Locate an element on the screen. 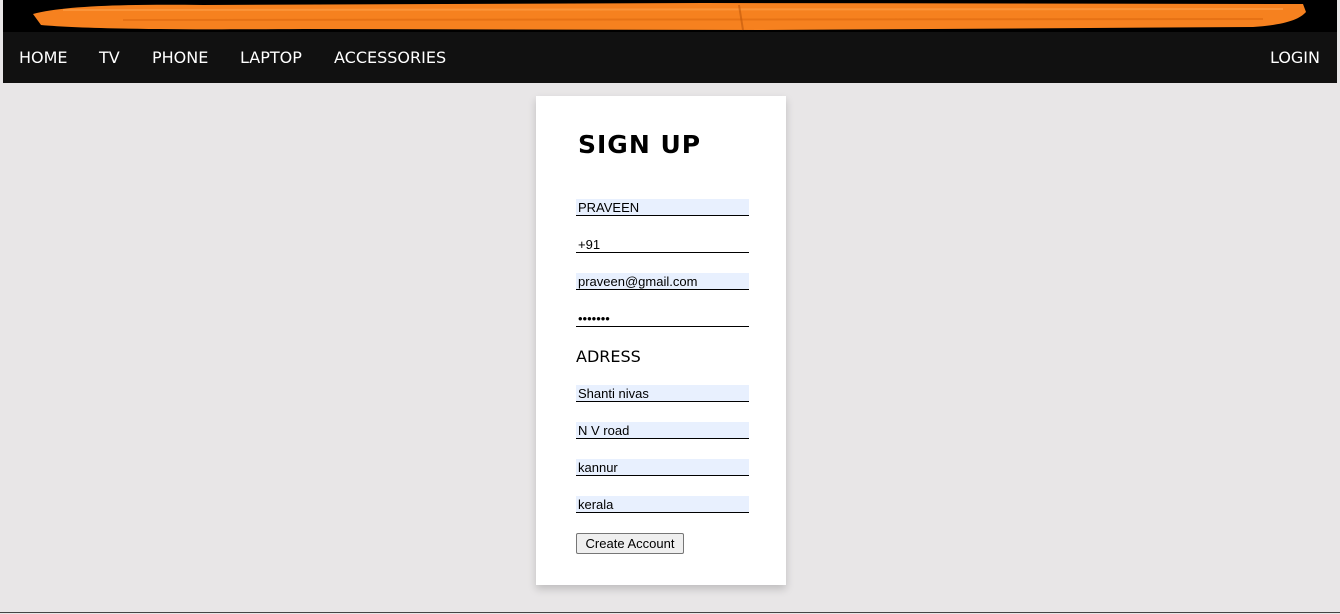 The width and height of the screenshot is (1340, 614). top-navbar: HOME TV PHONE LAPTOP ACCESSORIES LOGIN is located at coordinates (670, 57).